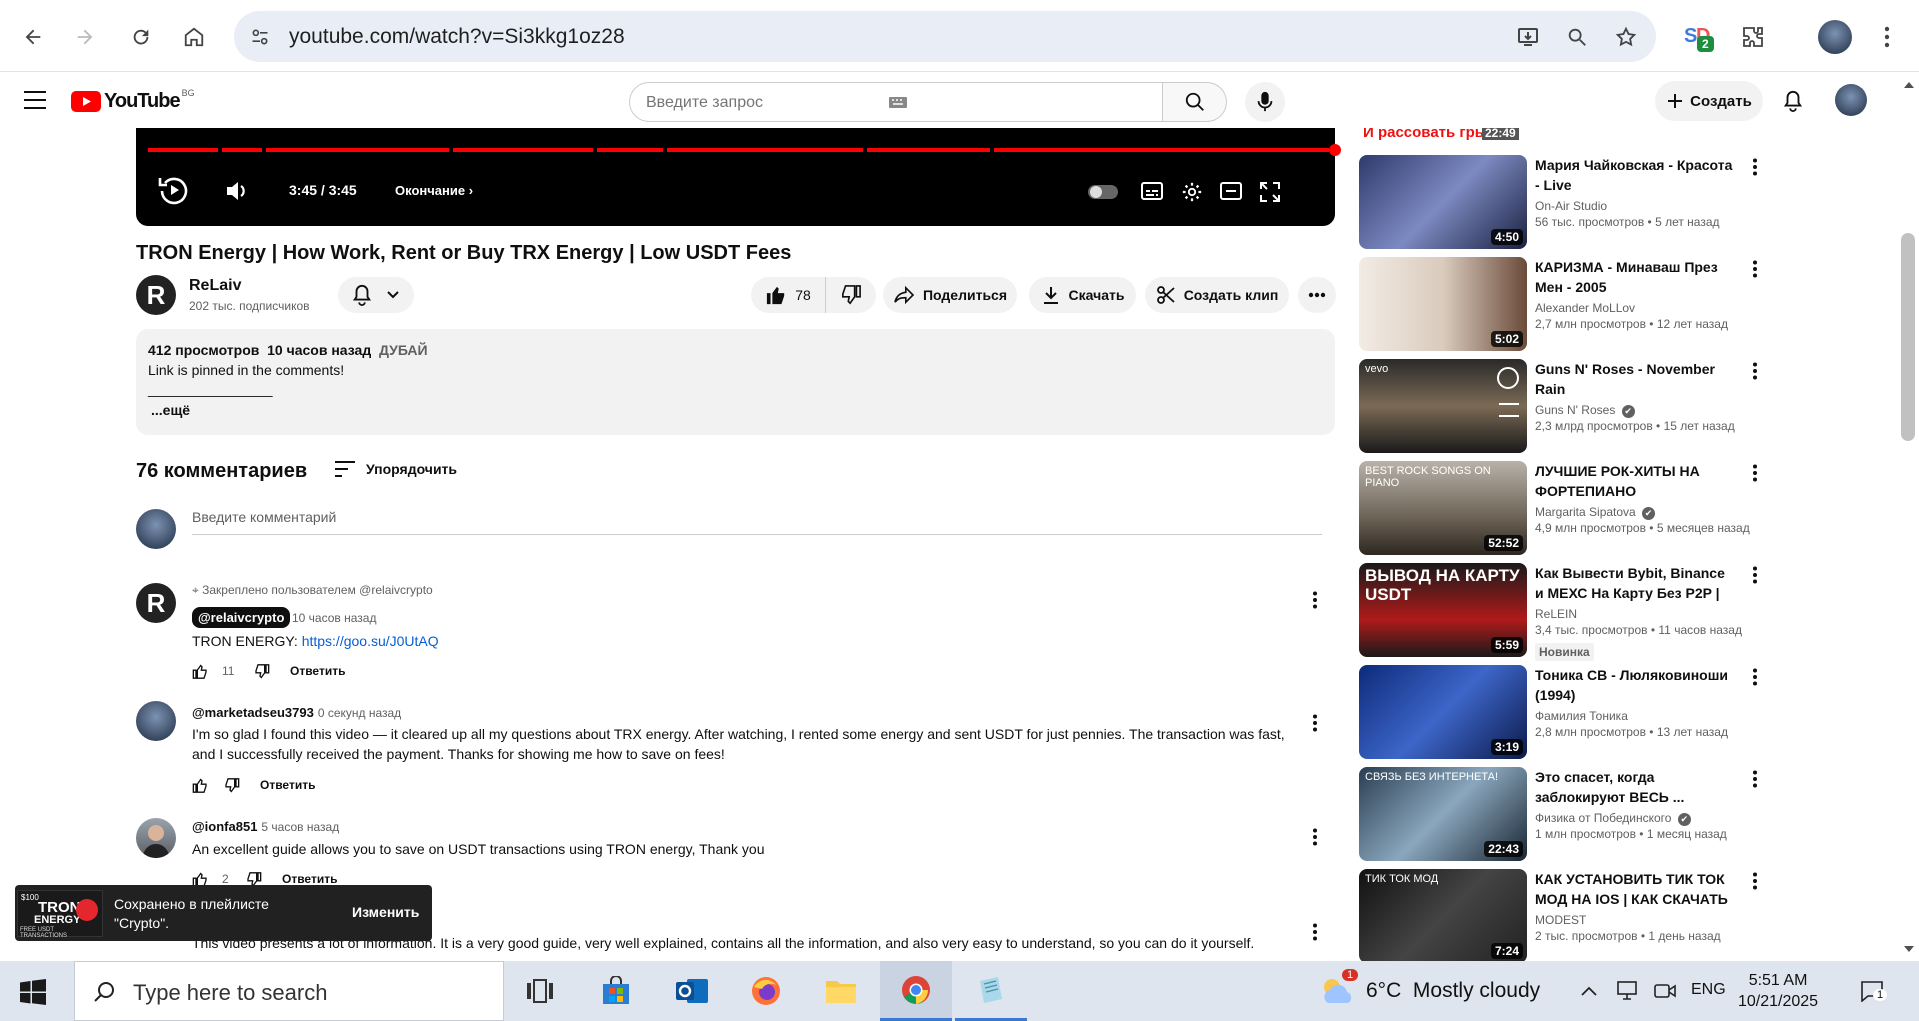 This screenshot has width=1919, height=1021. I want to click on system-clock: 5:51 AM 10/21/2025, so click(1778, 991).